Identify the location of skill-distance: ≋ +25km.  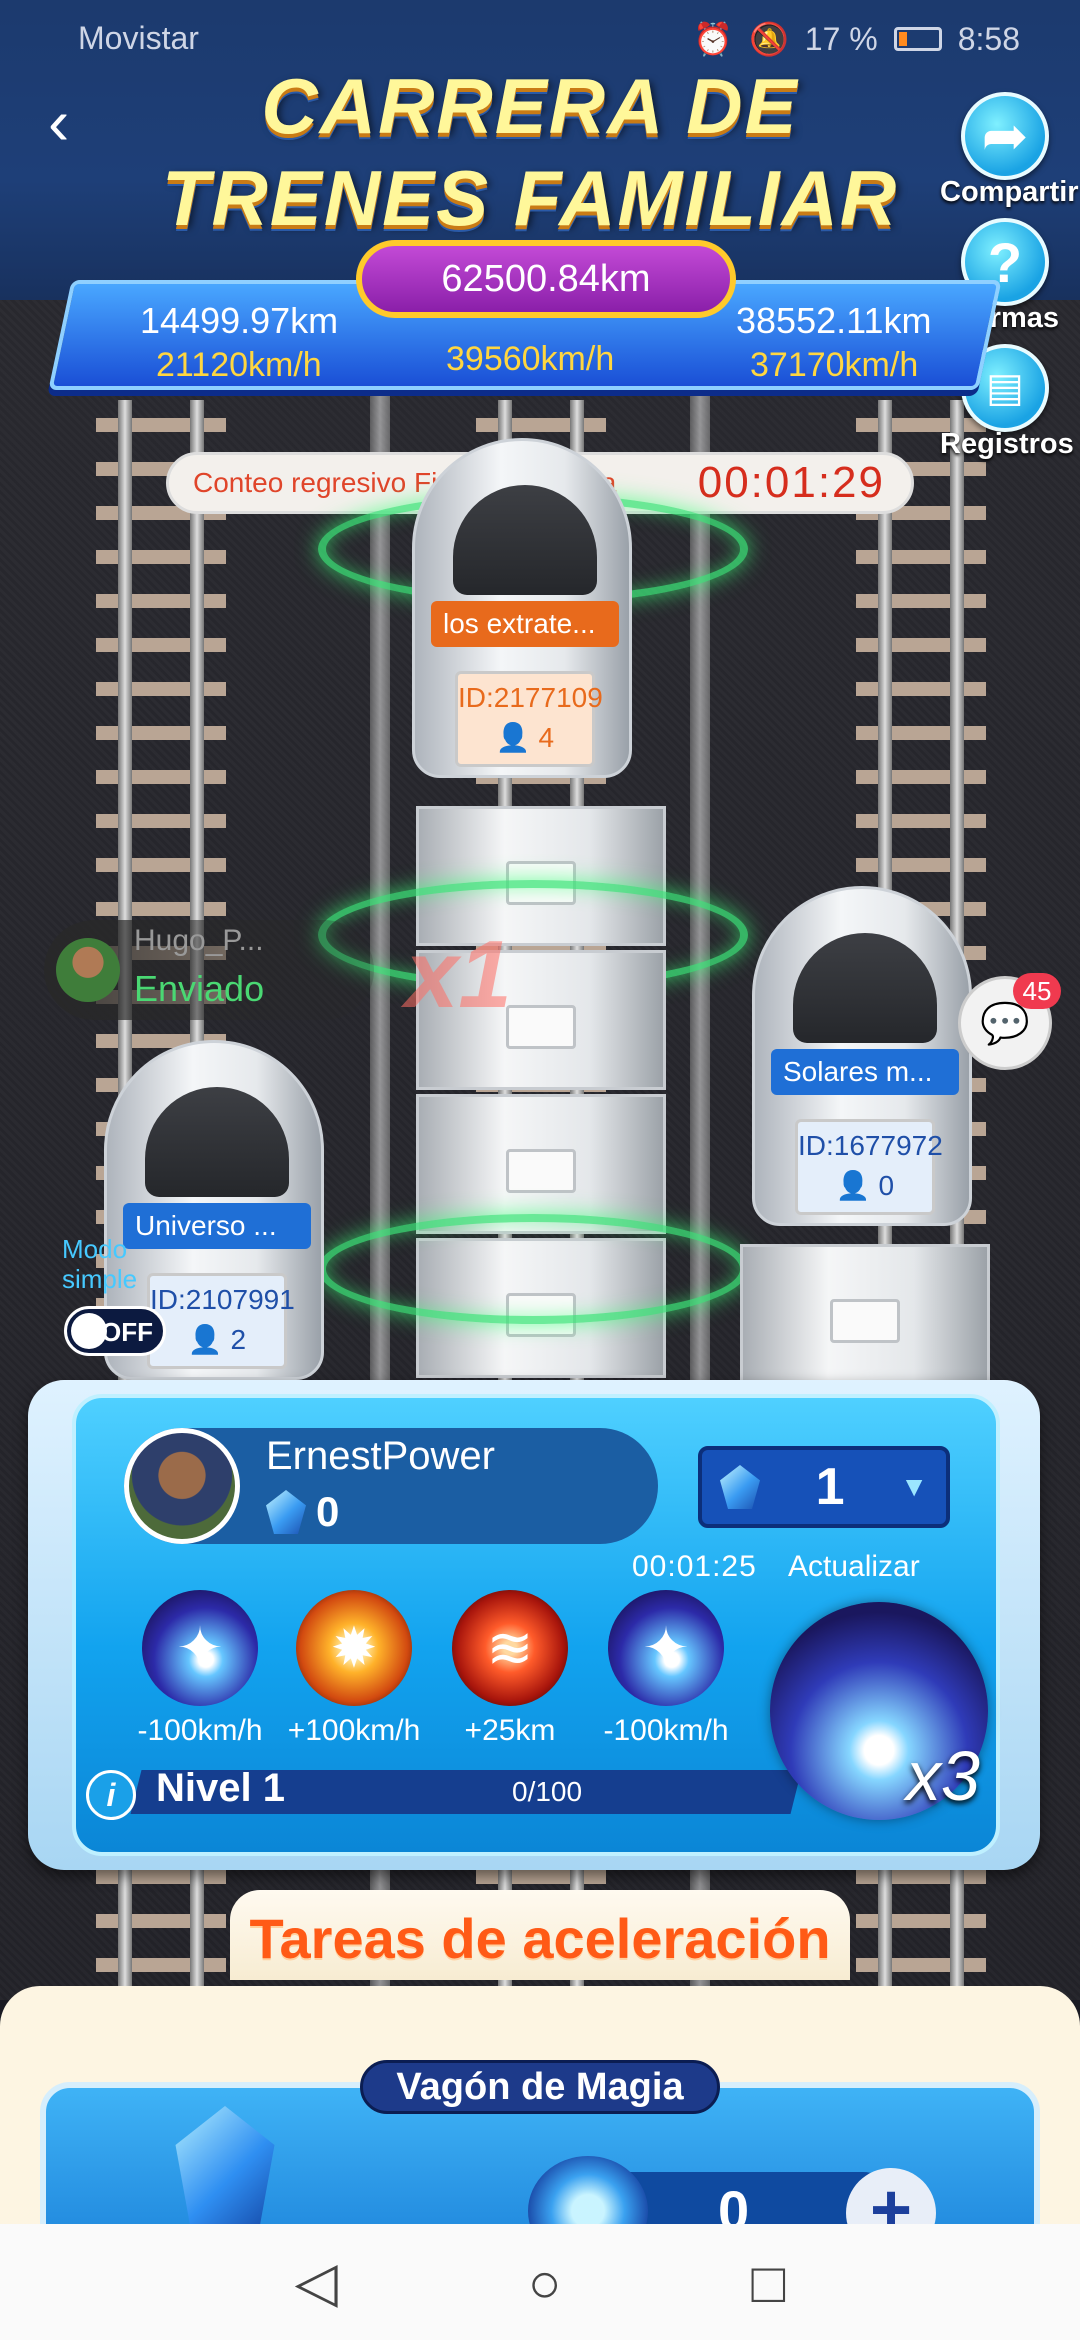
(510, 1669).